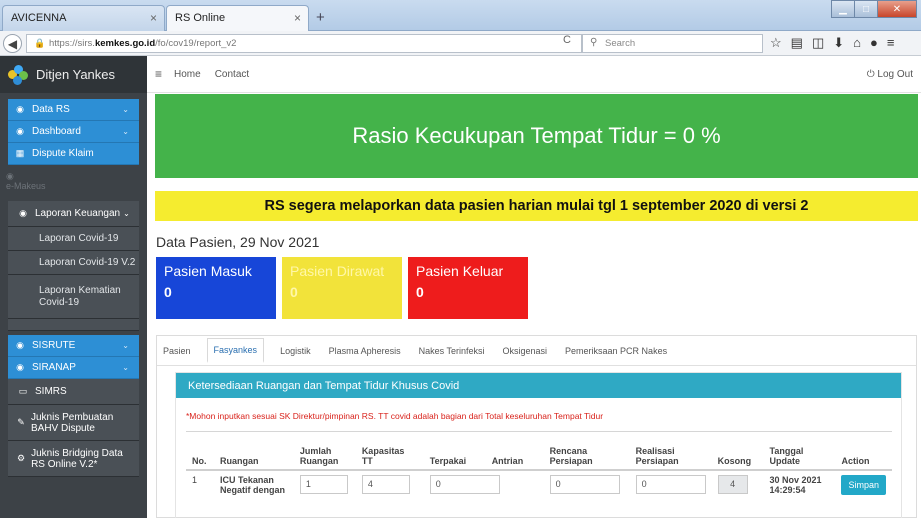 This screenshot has height=518, width=921. What do you see at coordinates (232, 74) in the screenshot?
I see `nav-contact-link: Contact` at bounding box center [232, 74].